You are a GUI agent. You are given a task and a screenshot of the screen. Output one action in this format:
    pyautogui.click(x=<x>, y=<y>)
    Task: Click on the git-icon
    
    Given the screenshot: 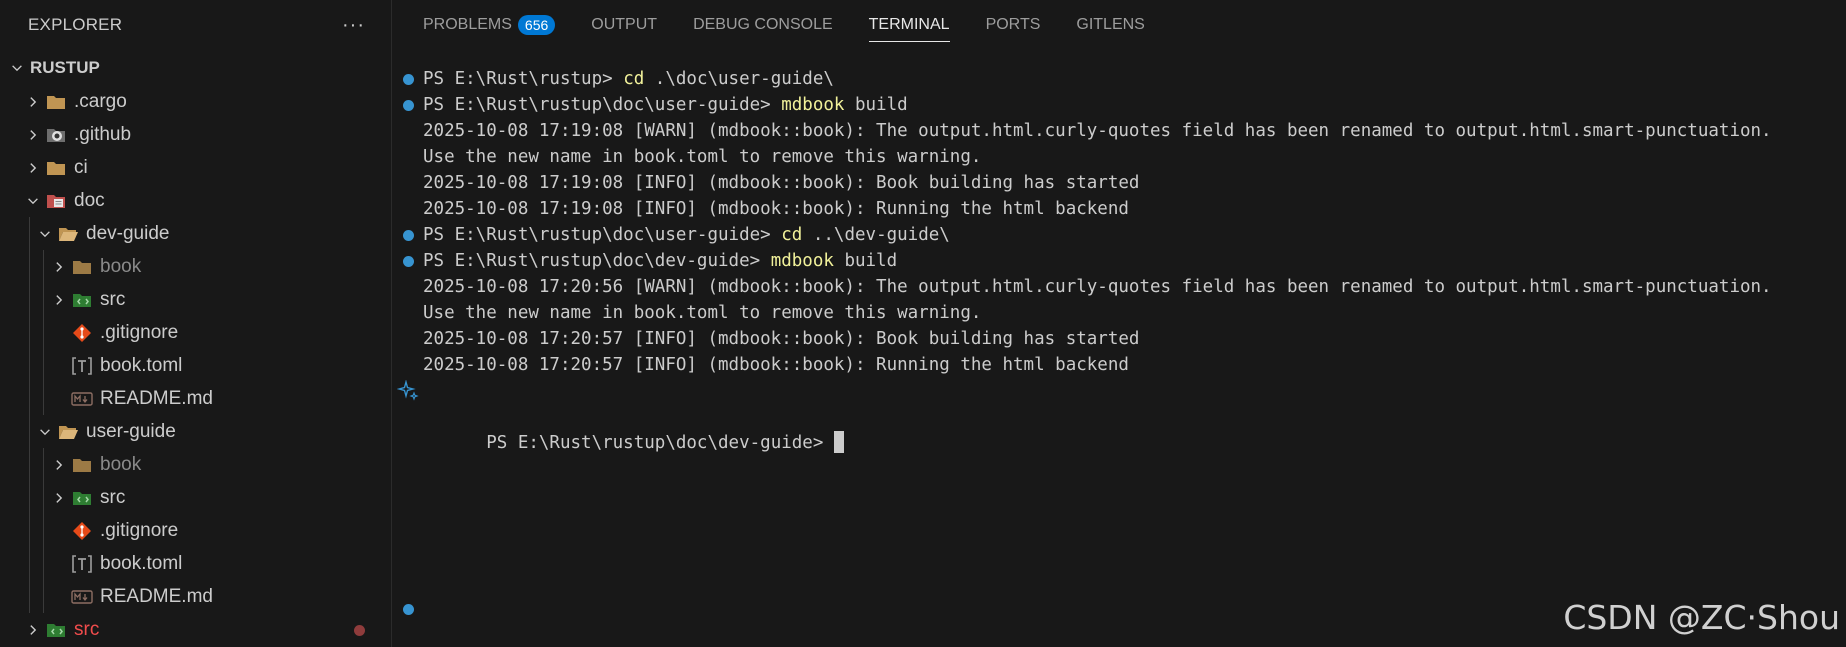 What is the action you would take?
    pyautogui.click(x=82, y=531)
    